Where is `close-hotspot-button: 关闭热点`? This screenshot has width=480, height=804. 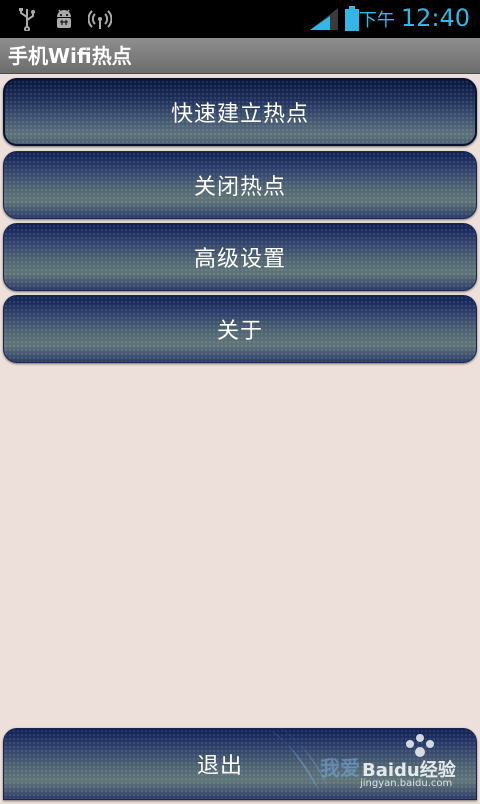 close-hotspot-button: 关闭热点 is located at coordinates (240, 185).